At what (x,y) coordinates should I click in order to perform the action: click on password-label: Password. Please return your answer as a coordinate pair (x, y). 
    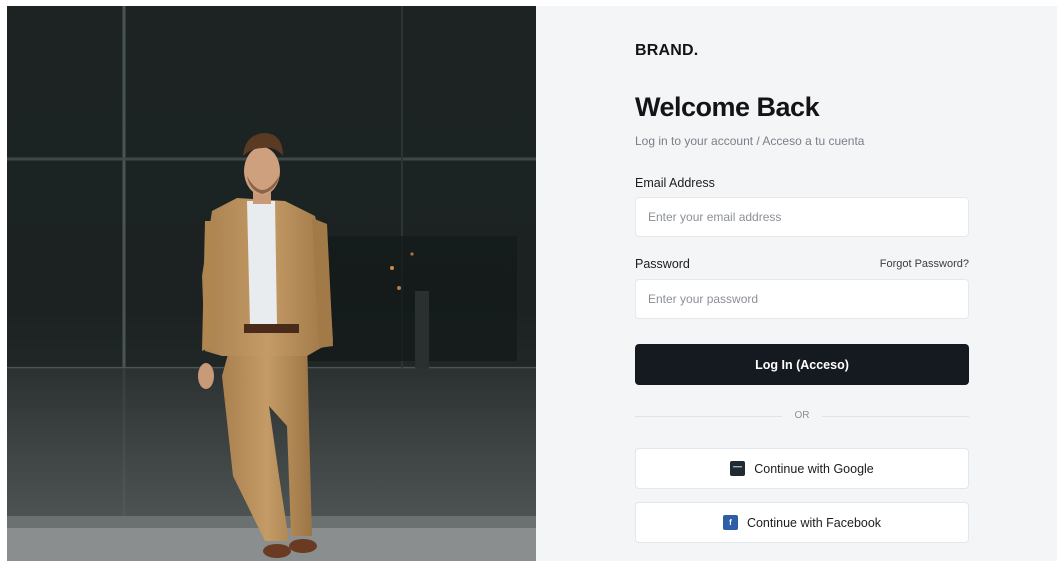
    Looking at the image, I should click on (662, 264).